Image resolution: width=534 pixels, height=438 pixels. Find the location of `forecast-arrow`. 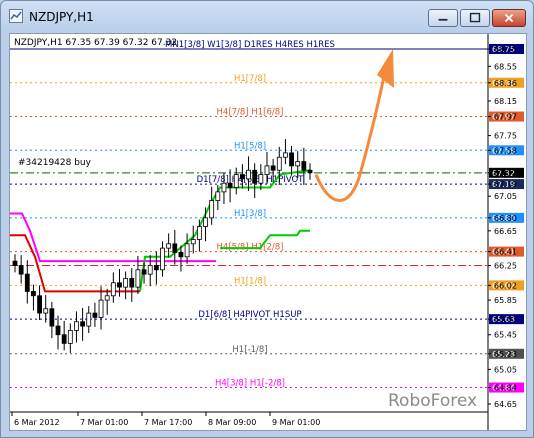

forecast-arrow is located at coordinates (354, 125).